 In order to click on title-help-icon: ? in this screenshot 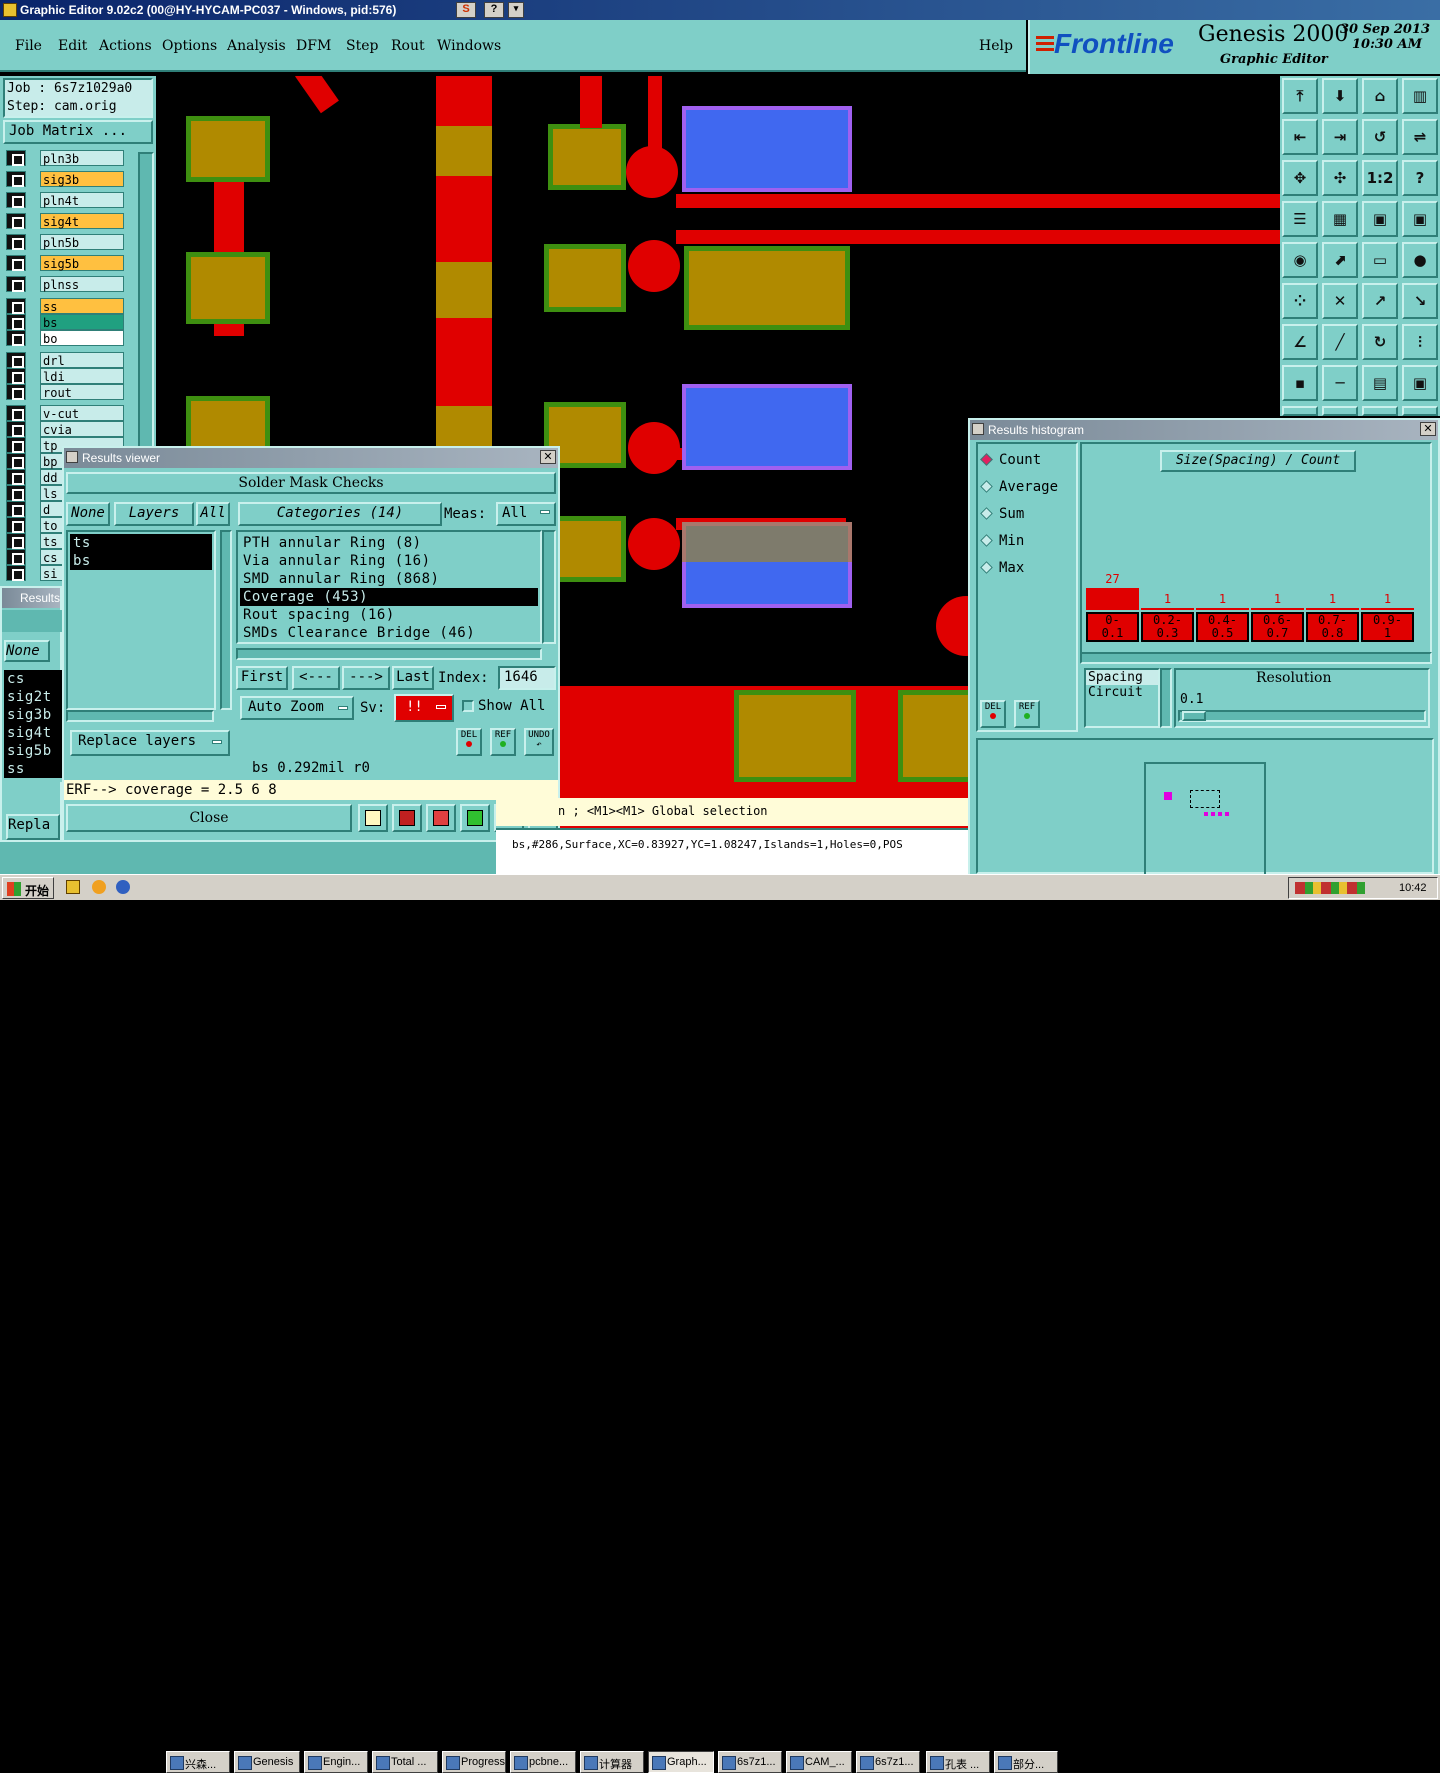, I will do `click(494, 10)`.